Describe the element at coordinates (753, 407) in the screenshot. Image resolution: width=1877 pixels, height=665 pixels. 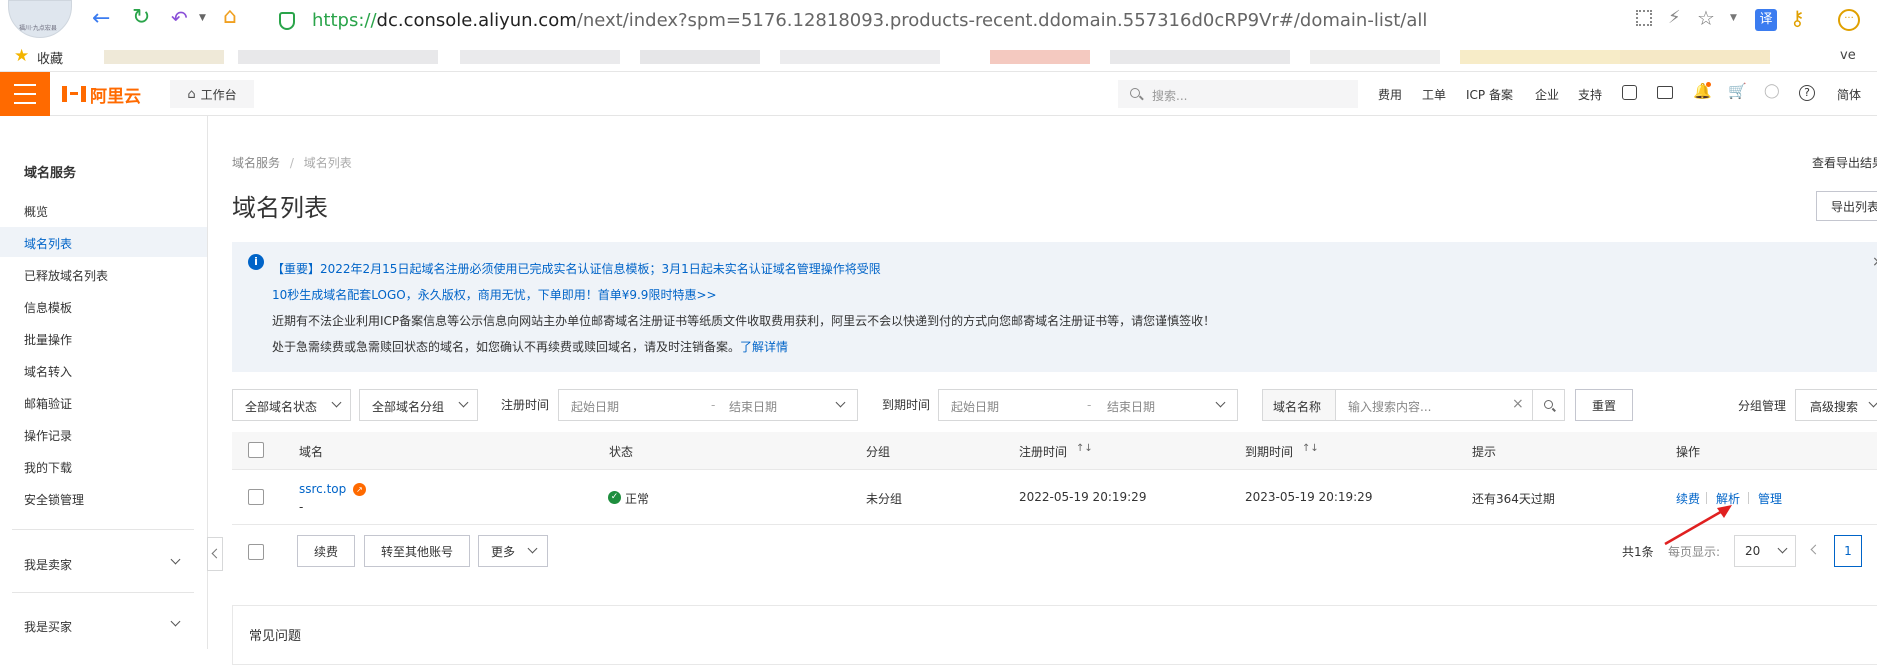
I see `reg-end-placeholder: 结束日期` at that location.